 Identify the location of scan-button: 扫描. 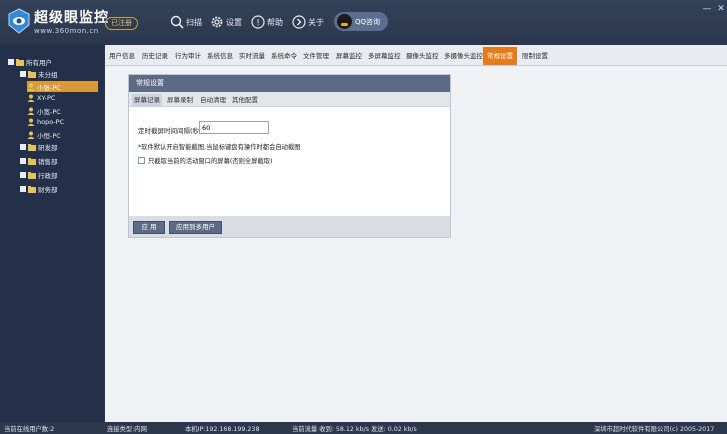
(186, 22).